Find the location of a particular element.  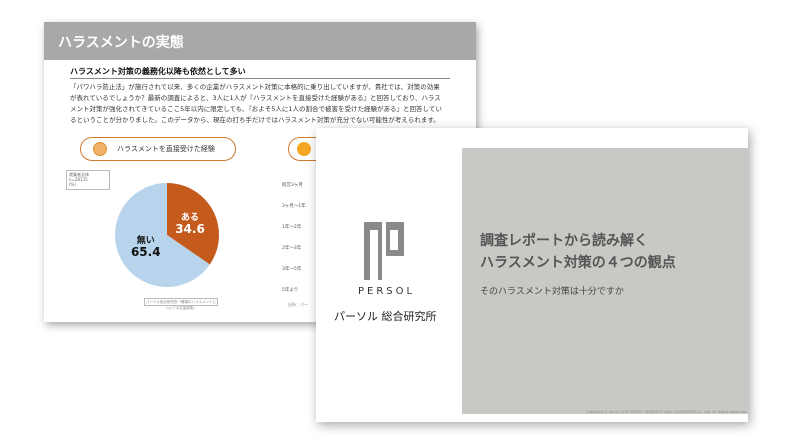

report-subtitle: そのハラスメント対策は十分ですか is located at coordinates (552, 292).